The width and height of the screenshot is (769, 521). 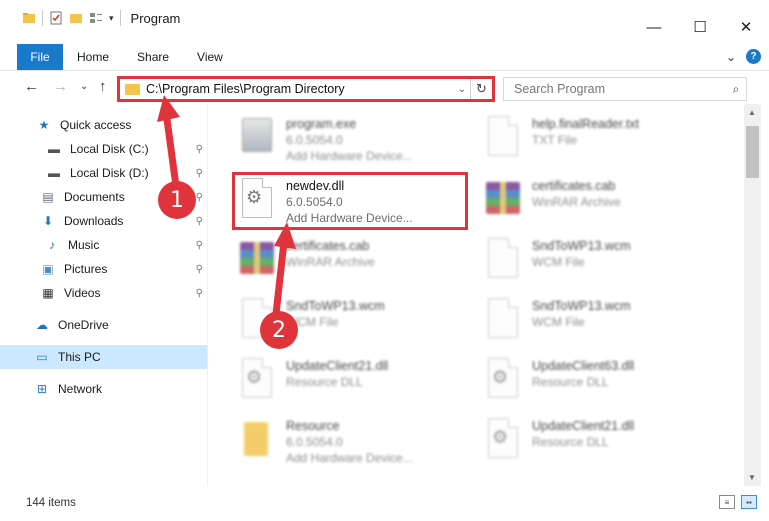 What do you see at coordinates (752, 477) in the screenshot?
I see `scroll-down-icon: ▼` at bounding box center [752, 477].